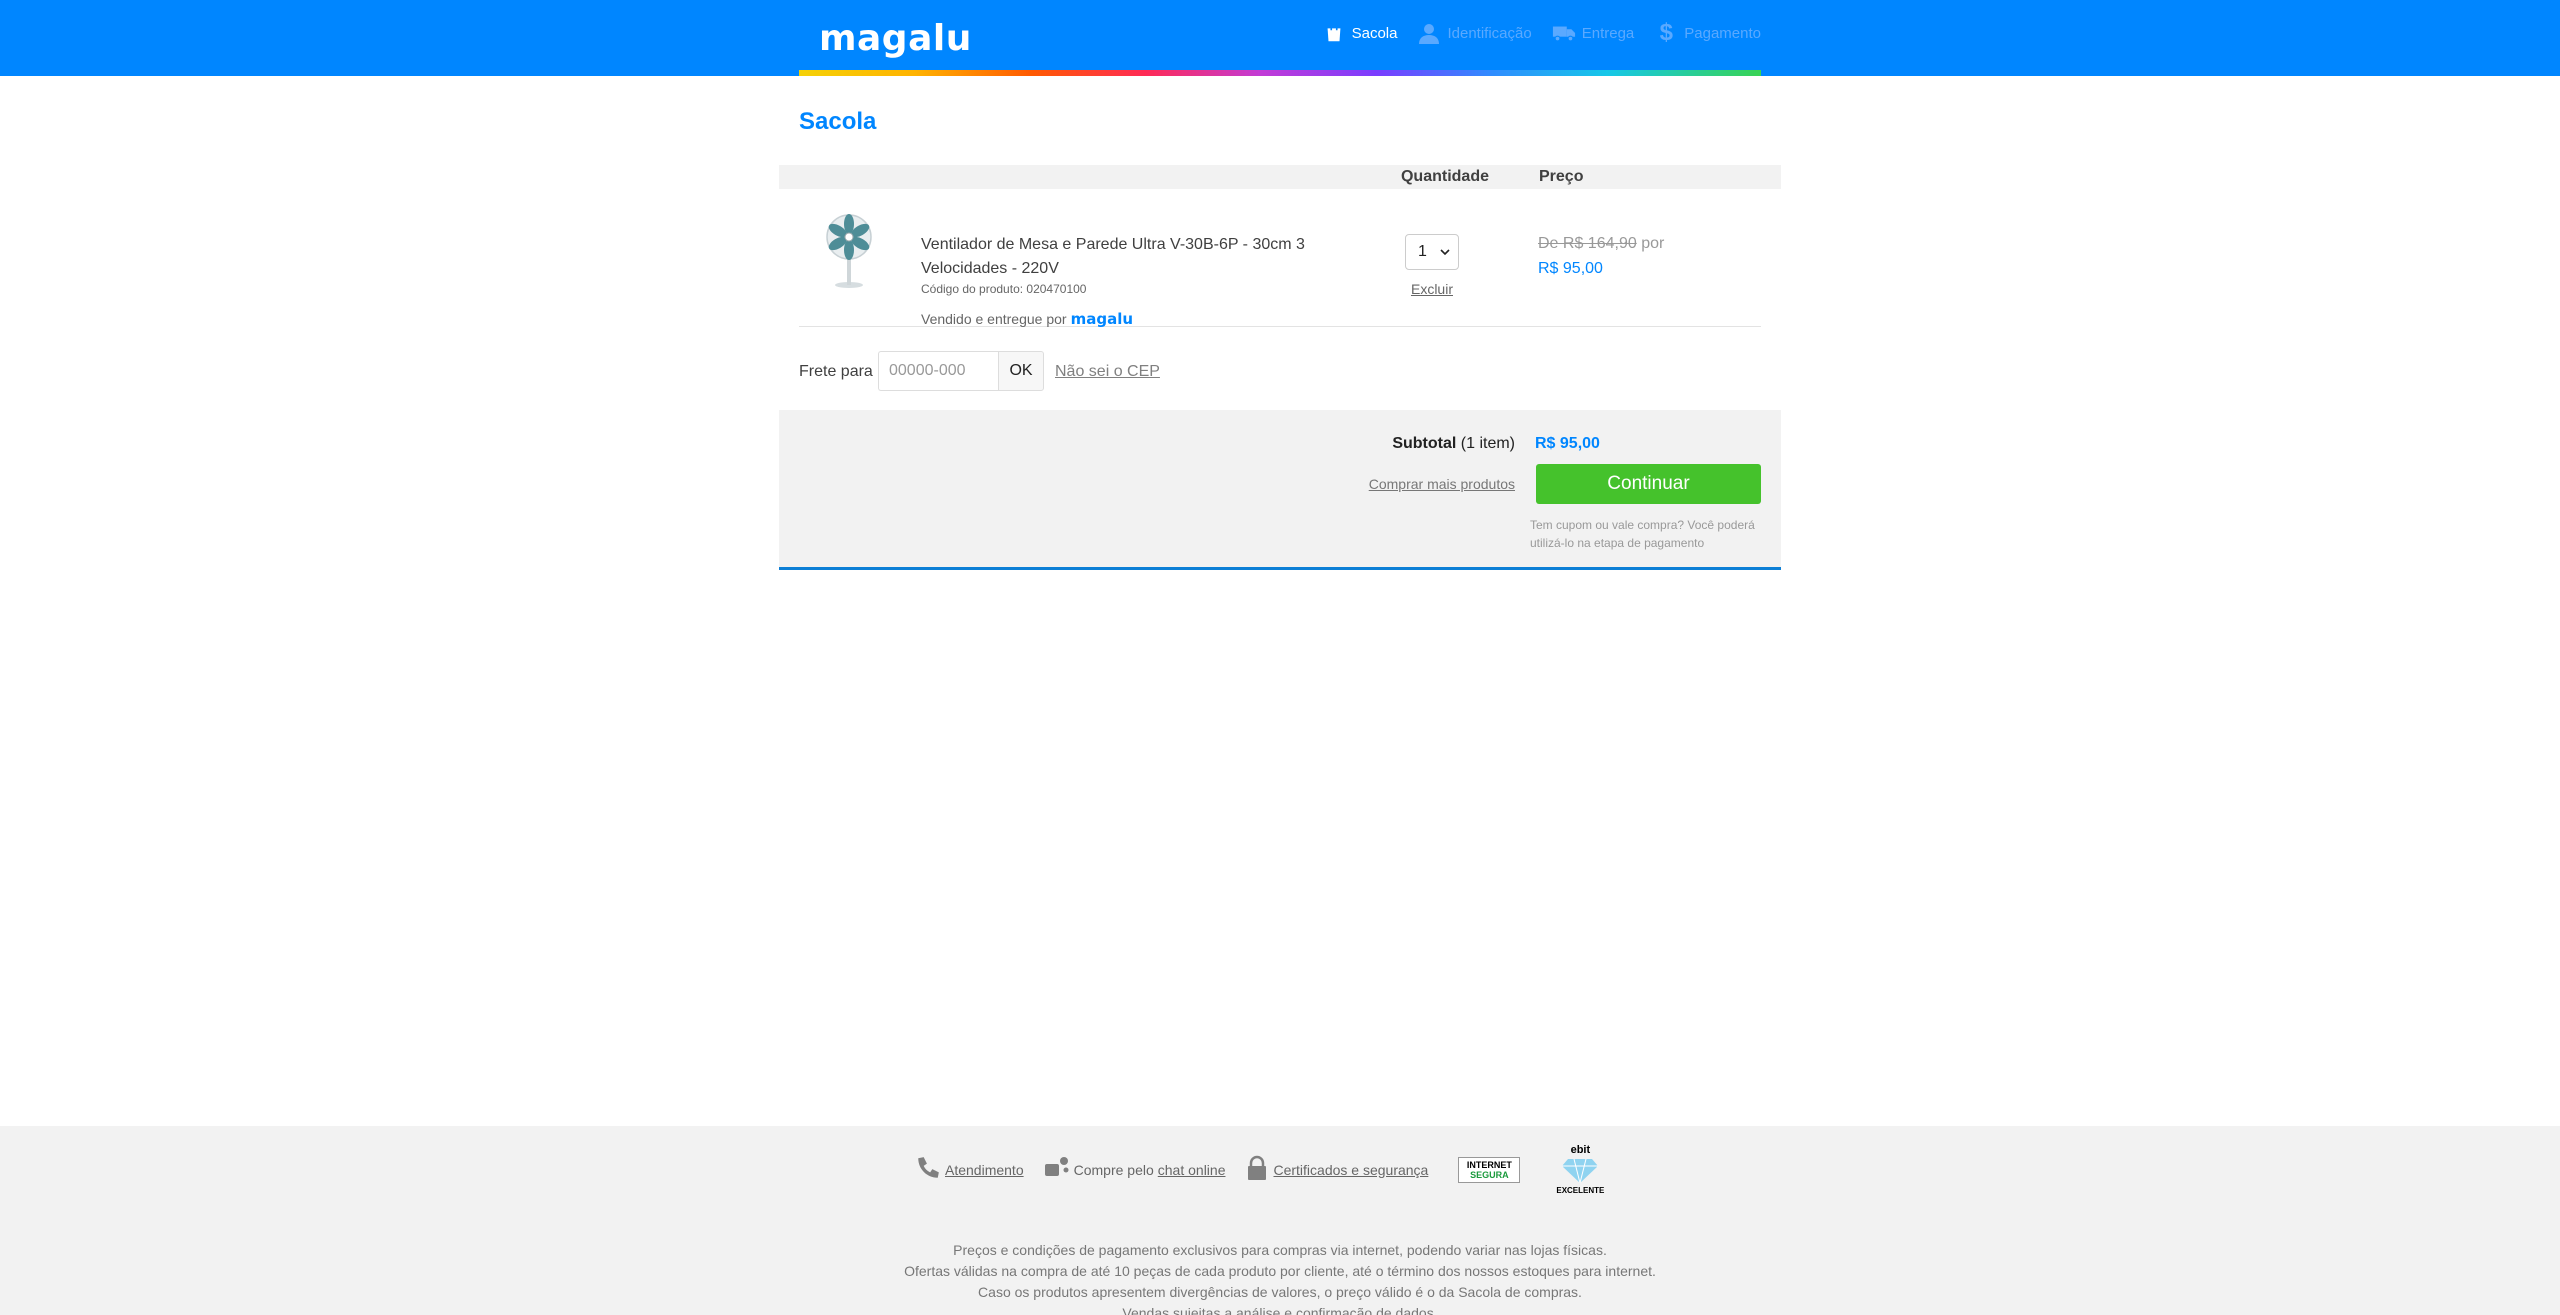  What do you see at coordinates (1422, 251) in the screenshot?
I see `quantity-value: 1` at bounding box center [1422, 251].